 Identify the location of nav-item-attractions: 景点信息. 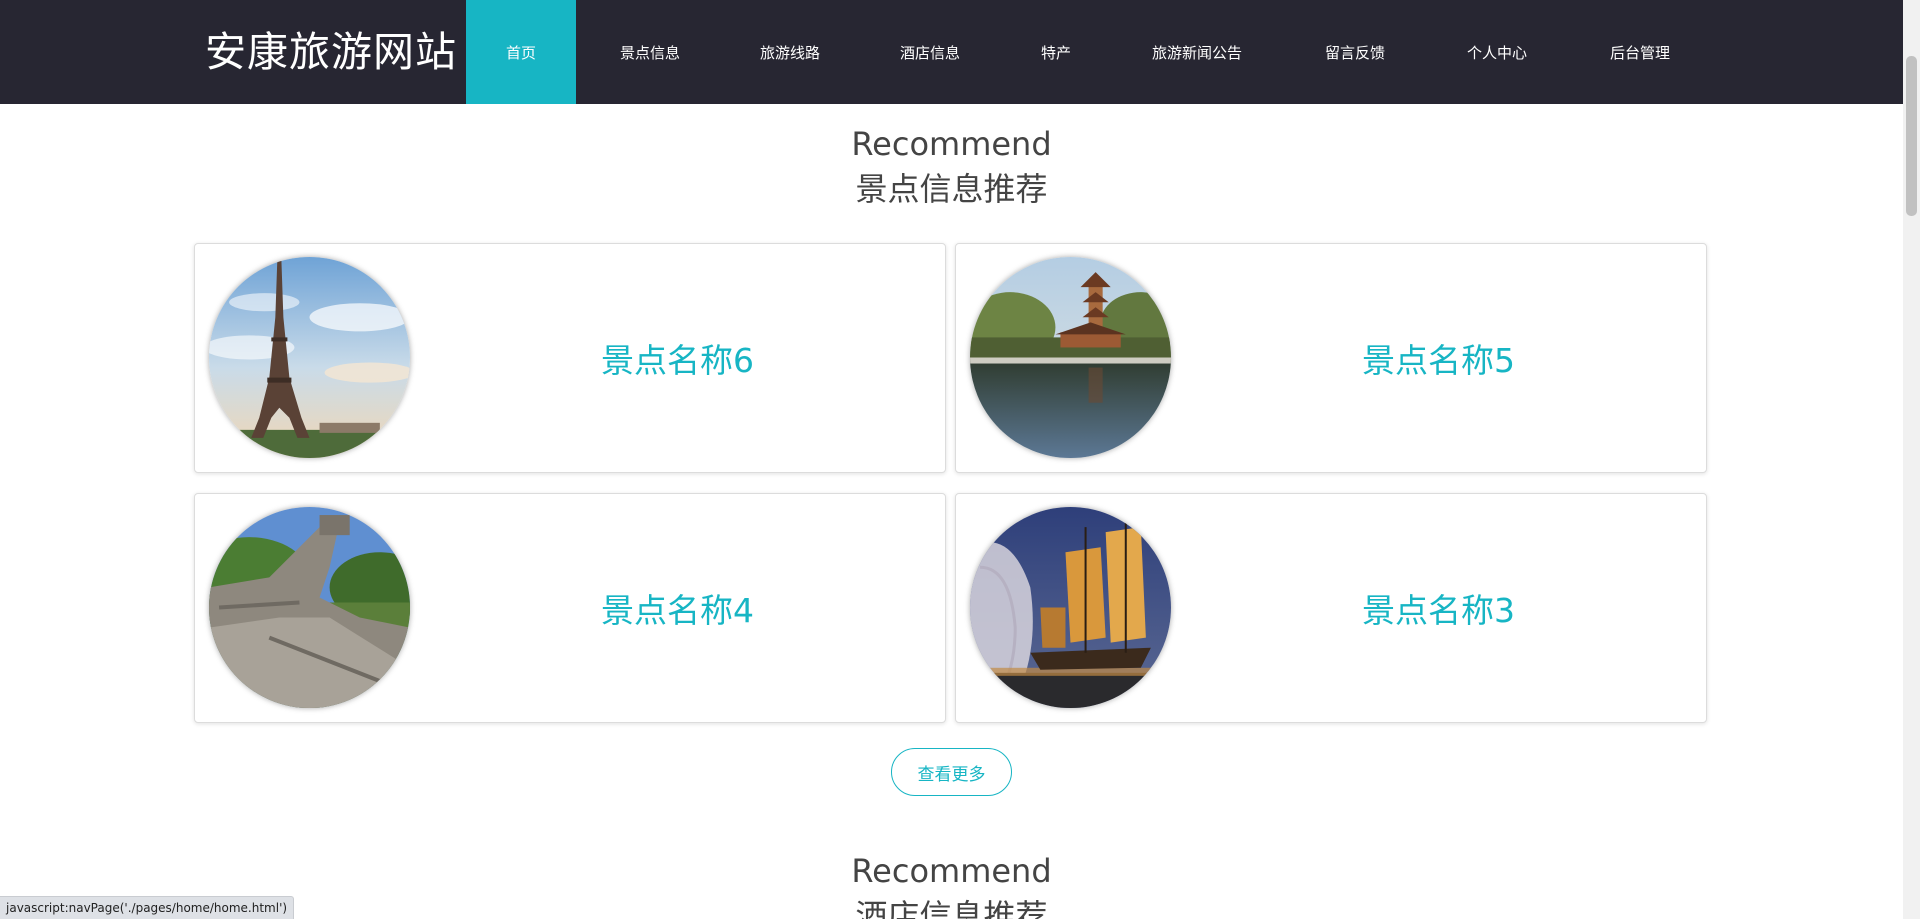
(650, 52).